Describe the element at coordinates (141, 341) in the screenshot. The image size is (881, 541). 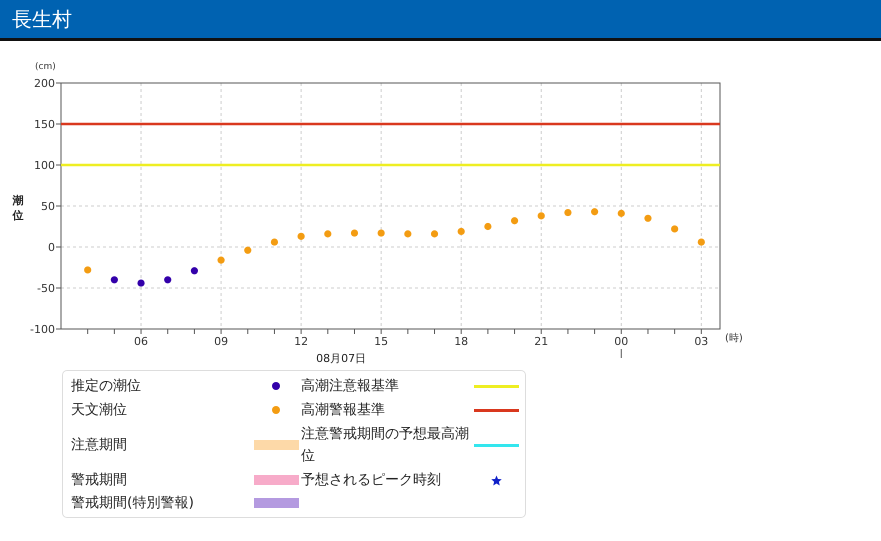
I see `x-tick-label: 06` at that location.